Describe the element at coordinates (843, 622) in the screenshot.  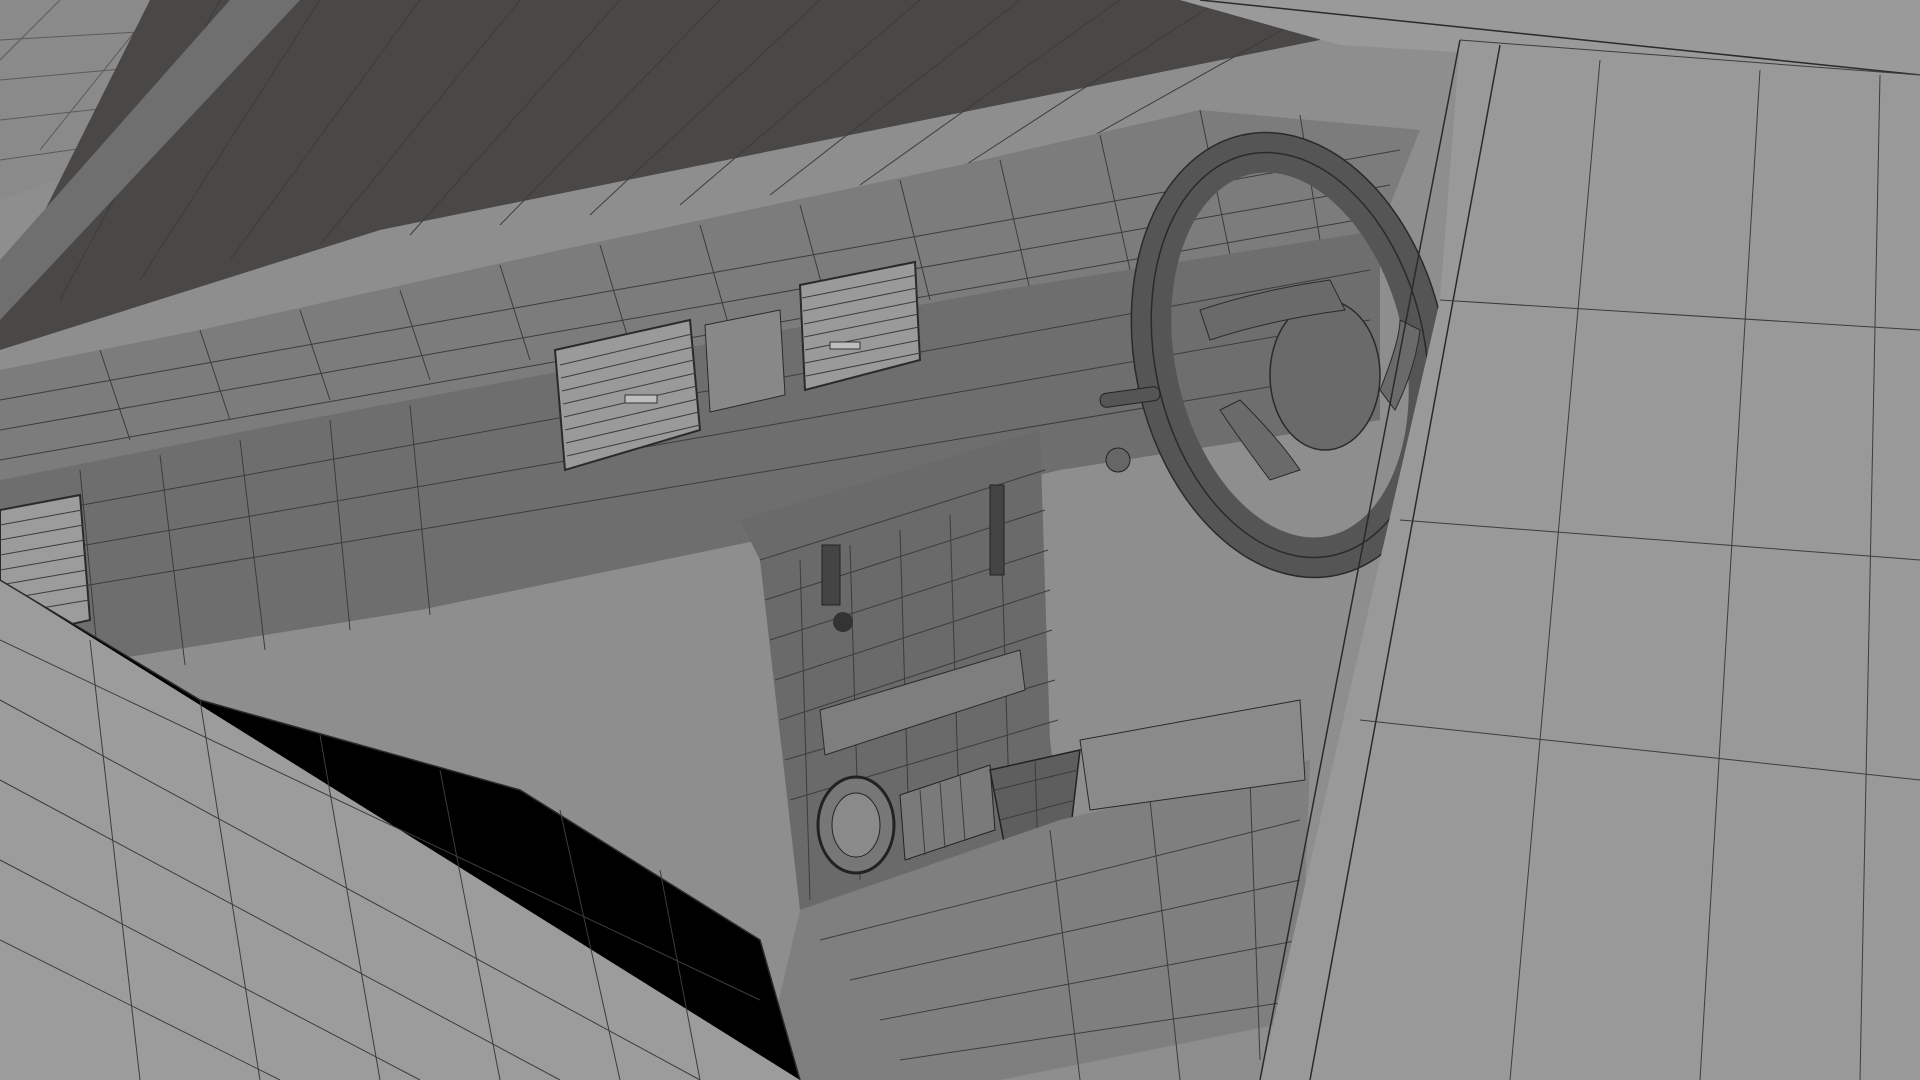
I see `logo-icon` at that location.